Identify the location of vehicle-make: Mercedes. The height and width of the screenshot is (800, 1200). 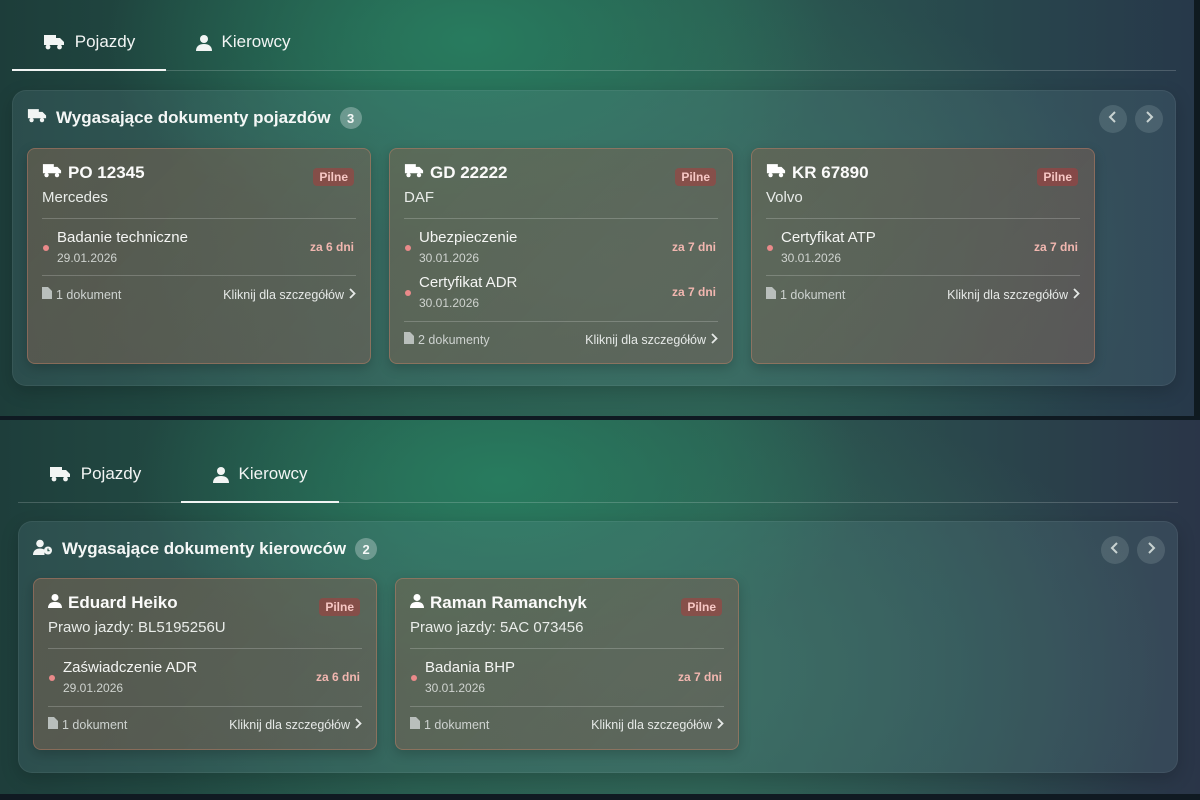
(75, 197).